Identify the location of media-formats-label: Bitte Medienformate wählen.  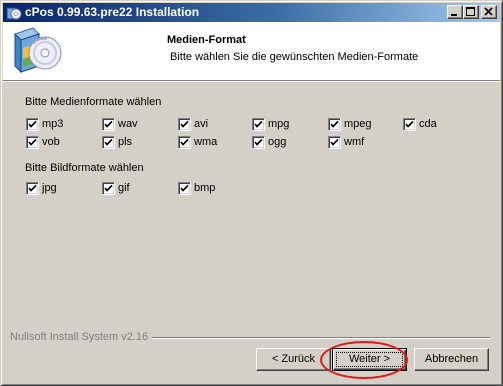
(93, 102).